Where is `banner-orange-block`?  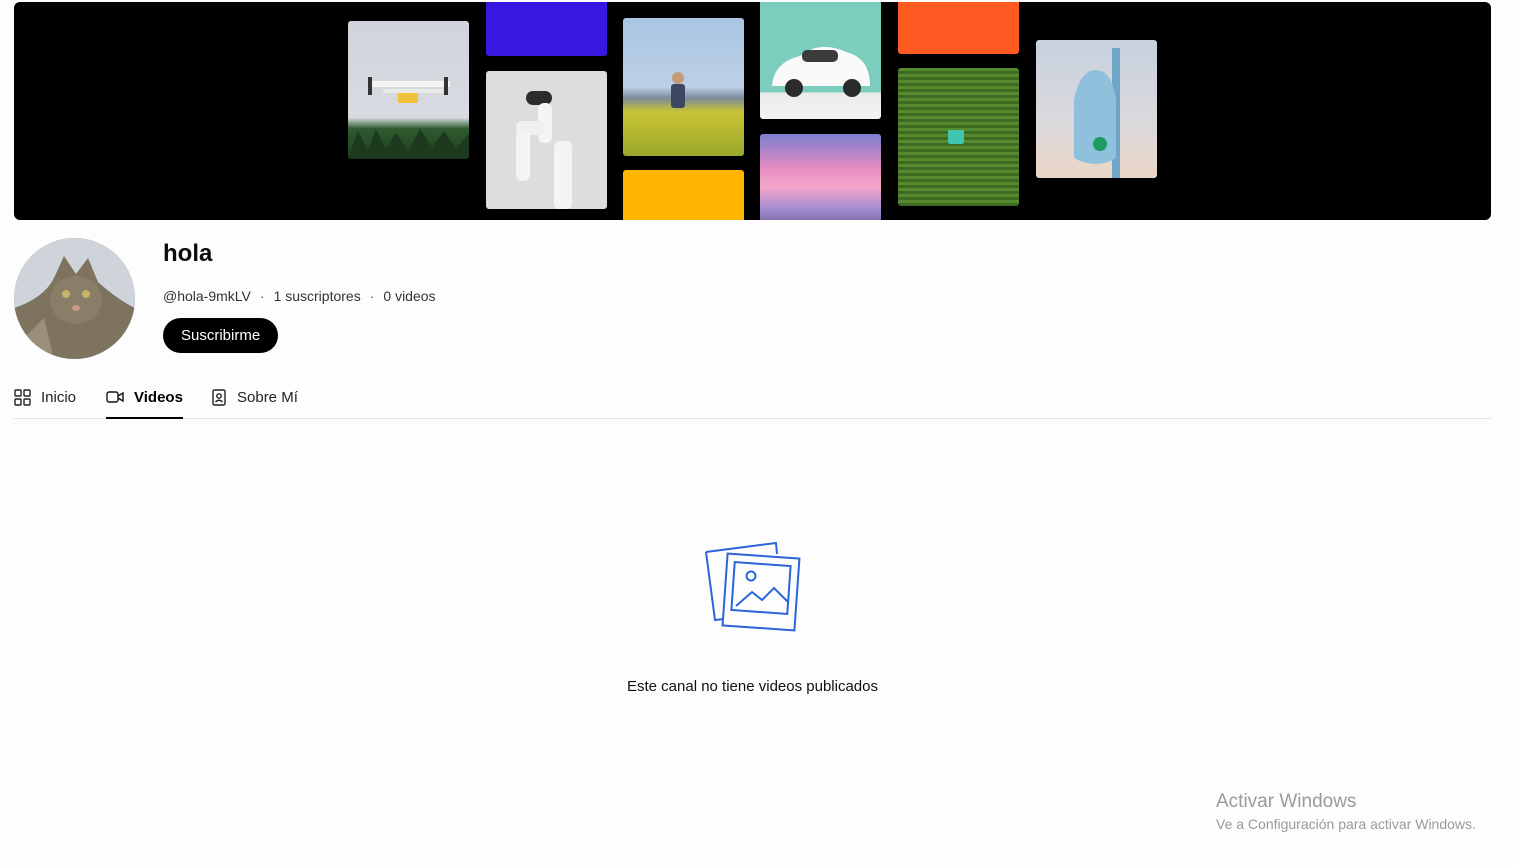
banner-orange-block is located at coordinates (958, 28).